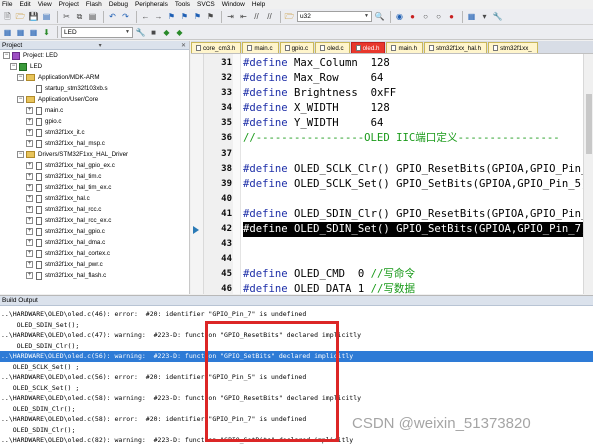  I want to click on kill-breakpoints-icon: ○, so click(438, 16).